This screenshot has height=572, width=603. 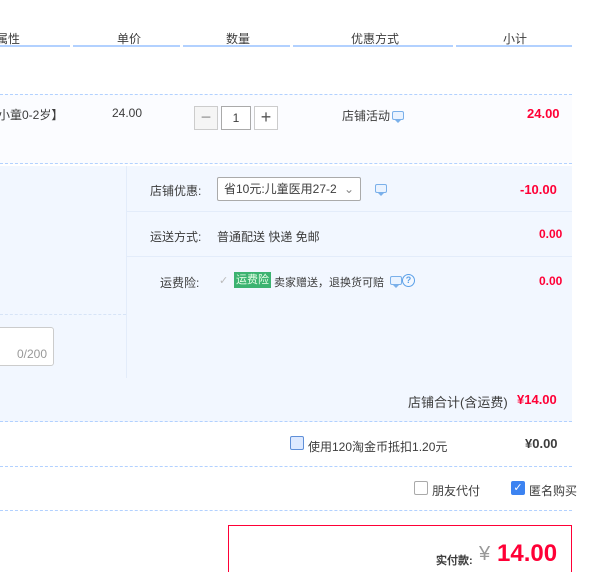 What do you see at coordinates (31, 354) in the screenshot?
I see `note-counter: 0/200` at bounding box center [31, 354].